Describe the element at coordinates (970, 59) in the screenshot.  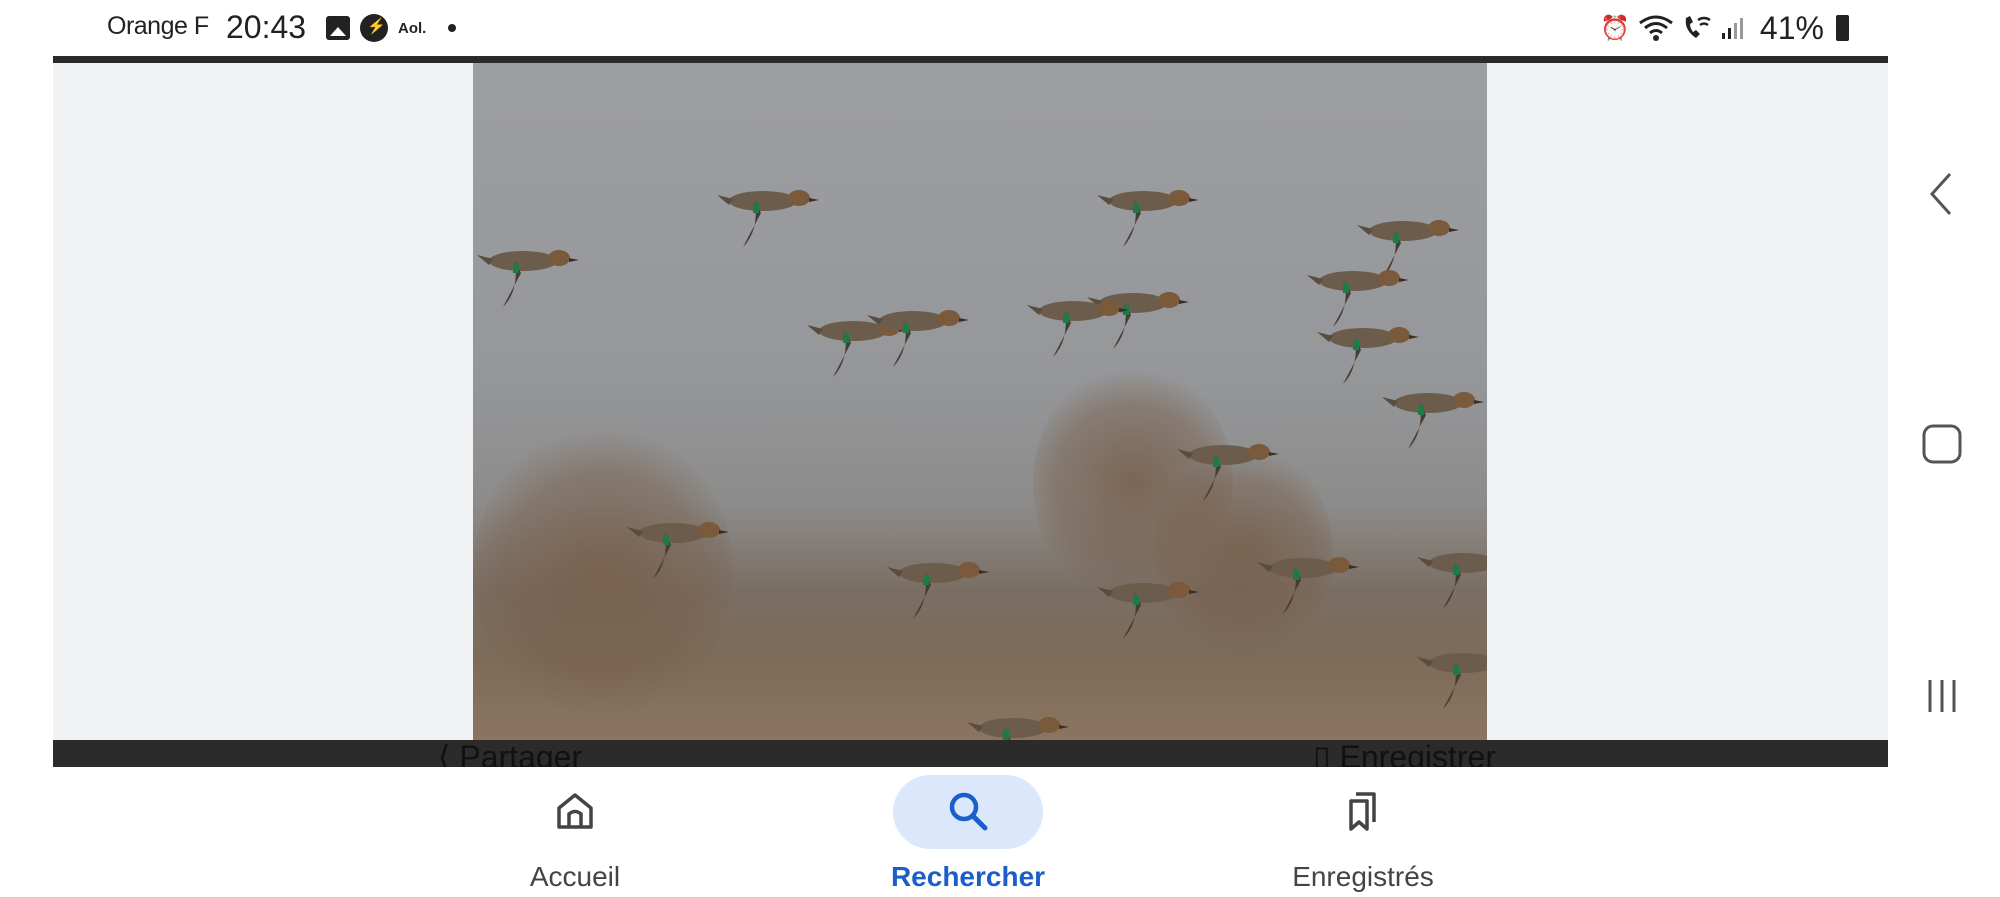
I see `viewer-top-border` at that location.